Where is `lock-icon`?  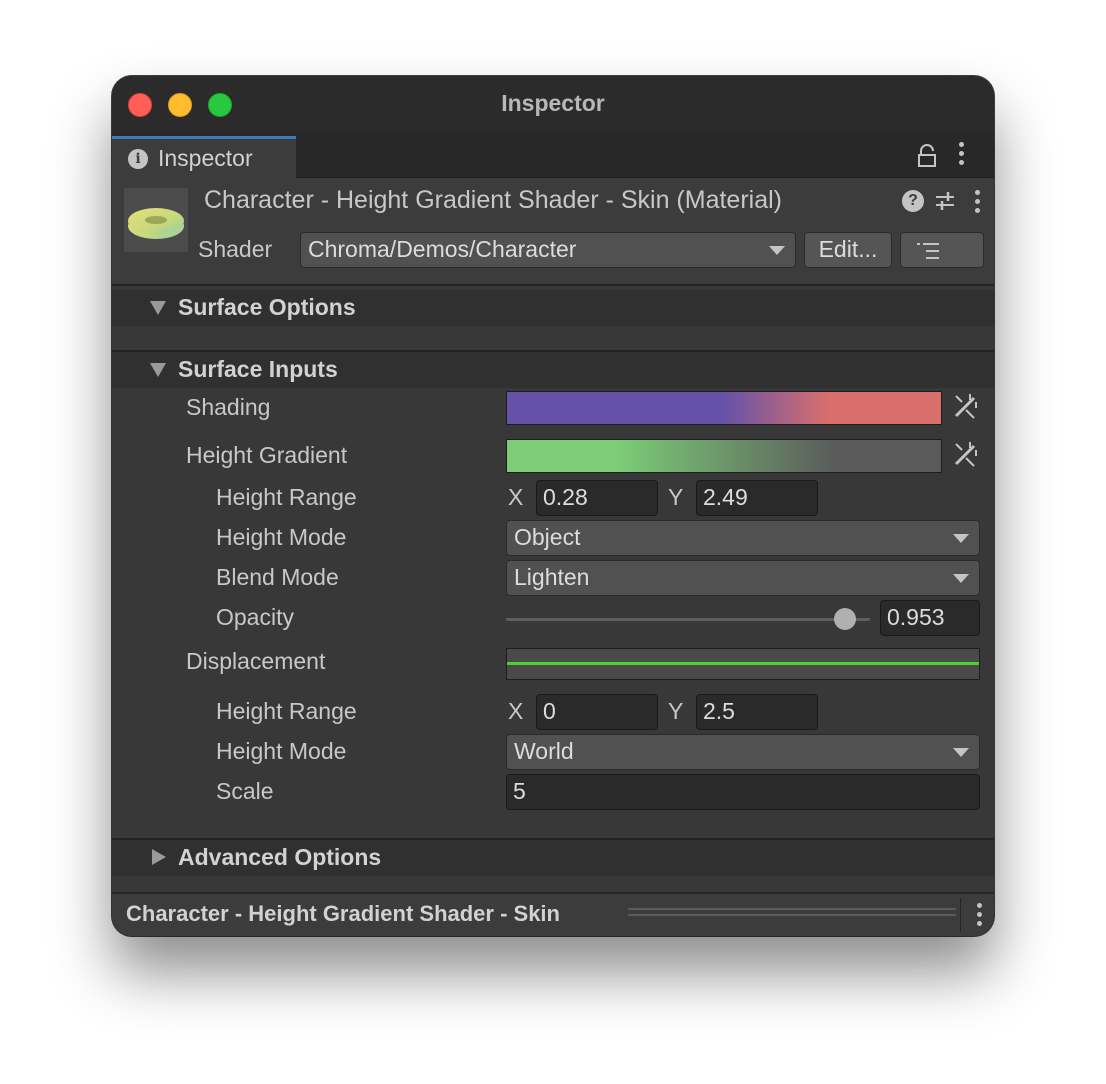 lock-icon is located at coordinates (927, 156).